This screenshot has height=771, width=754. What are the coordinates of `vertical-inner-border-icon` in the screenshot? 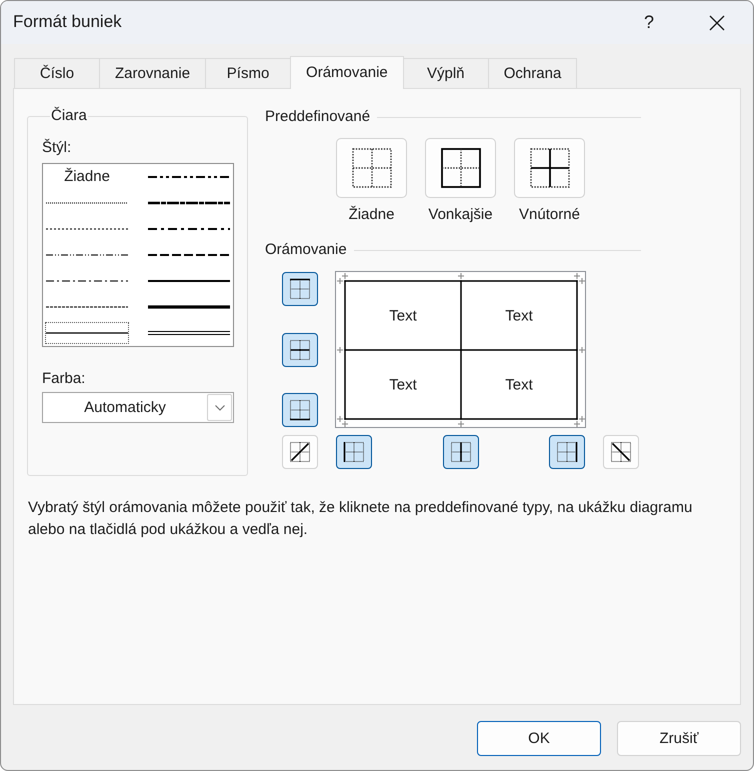 It's located at (460, 452).